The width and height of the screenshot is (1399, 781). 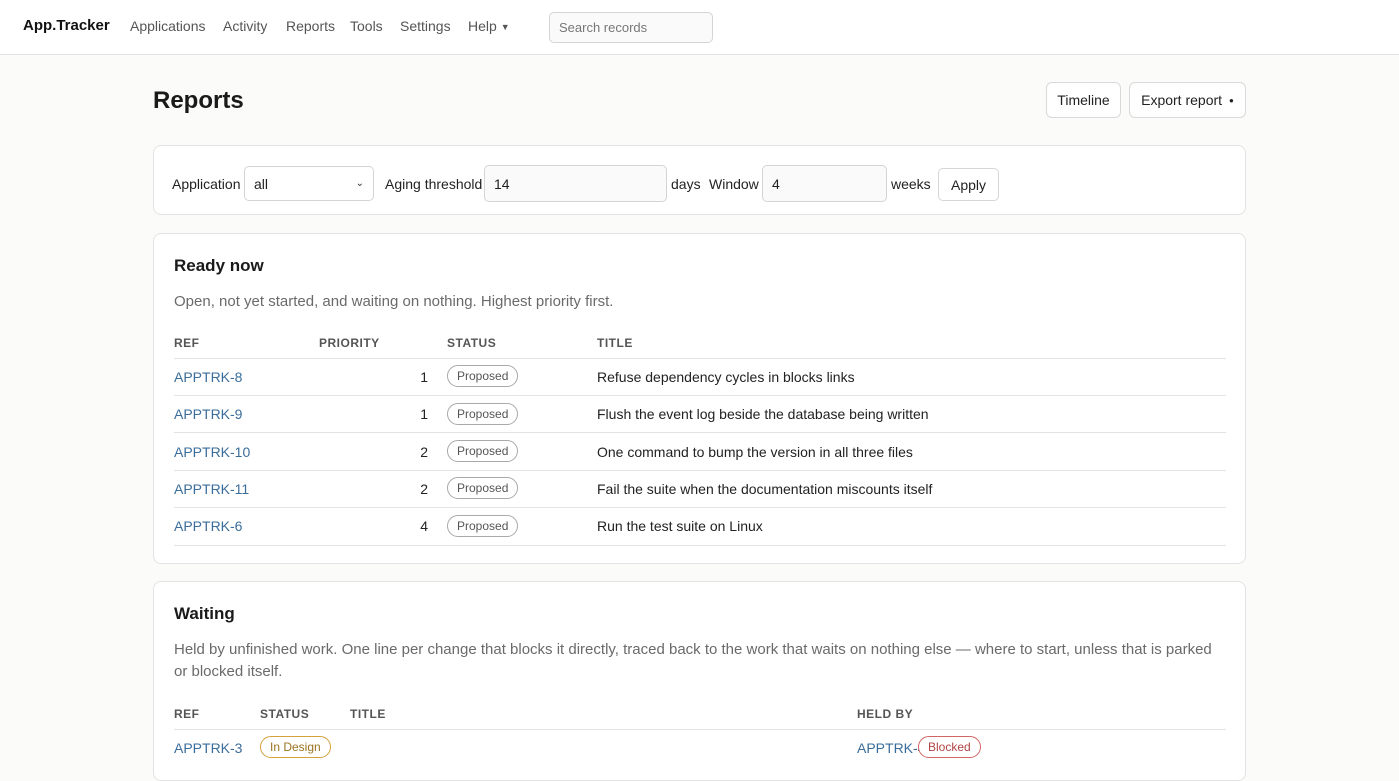 I want to click on aging-unit-label: days, so click(x=686, y=184).